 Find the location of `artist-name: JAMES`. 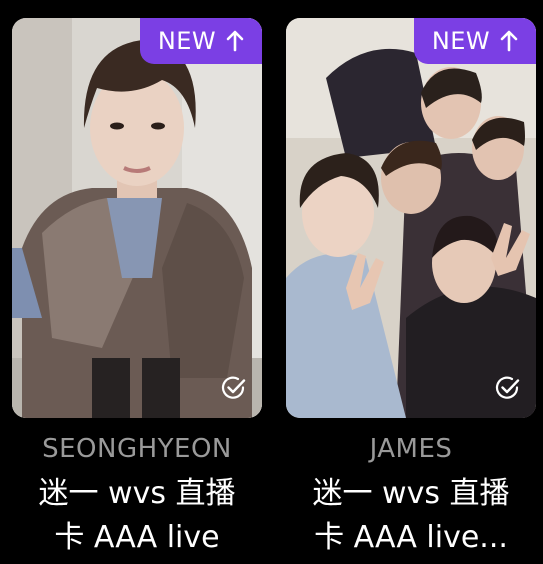

artist-name: JAMES is located at coordinates (411, 449).